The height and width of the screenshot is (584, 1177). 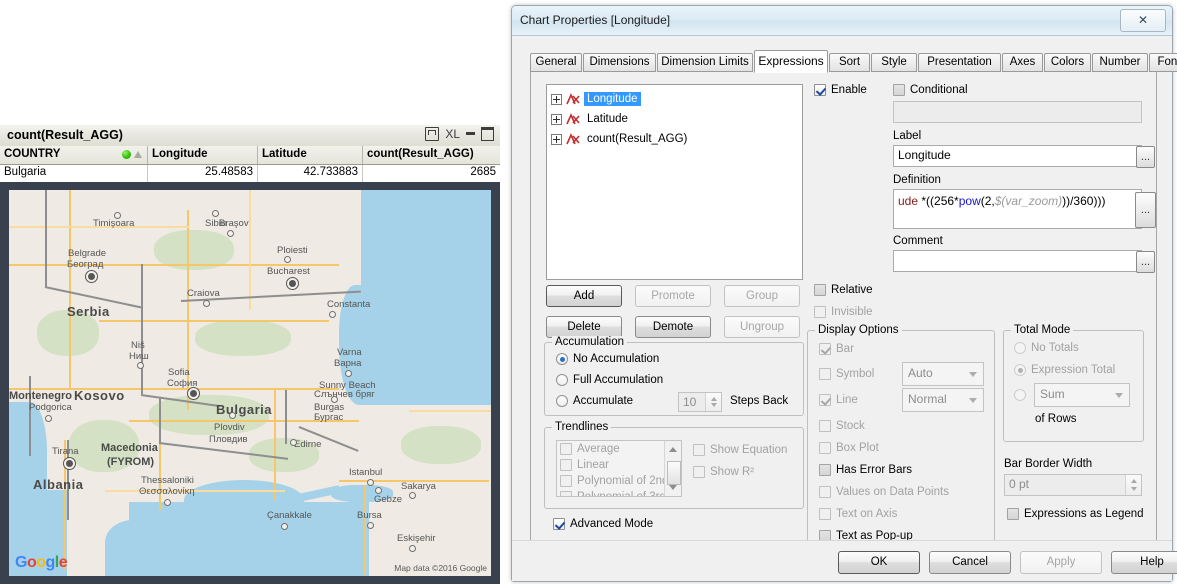 What do you see at coordinates (309, 155) in the screenshot?
I see `column-header-latitude: Latitude` at bounding box center [309, 155].